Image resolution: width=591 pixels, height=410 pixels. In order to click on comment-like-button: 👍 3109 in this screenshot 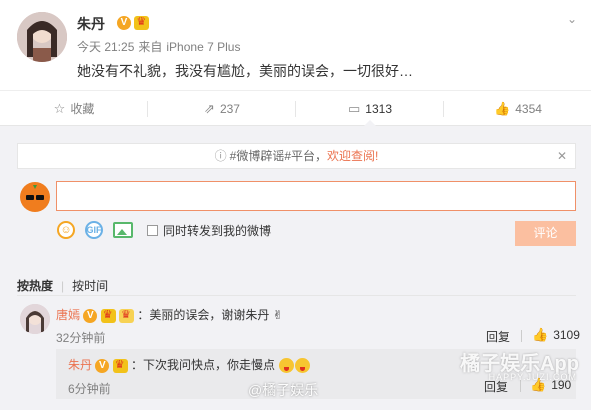, I will do `click(556, 335)`.